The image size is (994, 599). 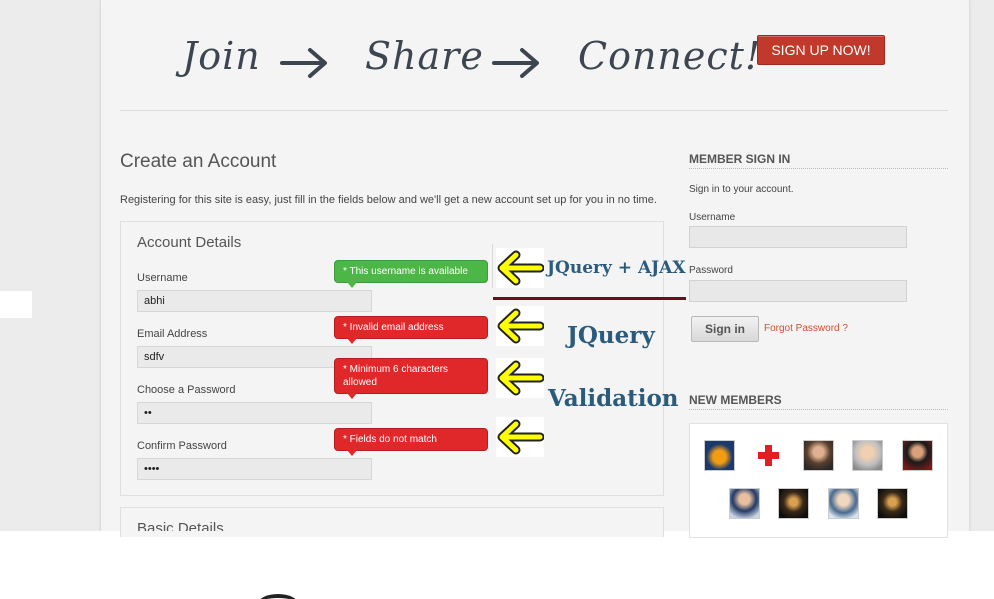 I want to click on new-members-divider, so click(x=818, y=409).